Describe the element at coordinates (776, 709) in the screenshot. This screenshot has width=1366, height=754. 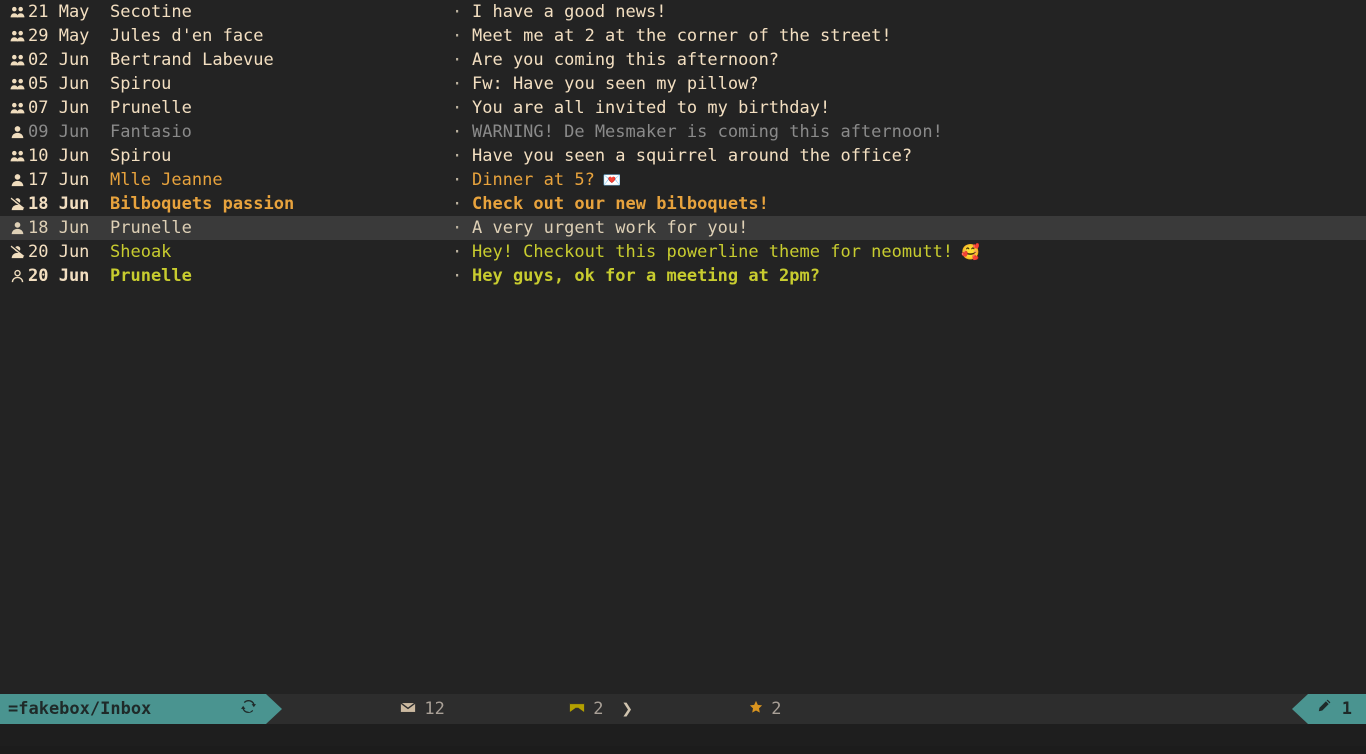
I see `flagged-count: 2` at that location.